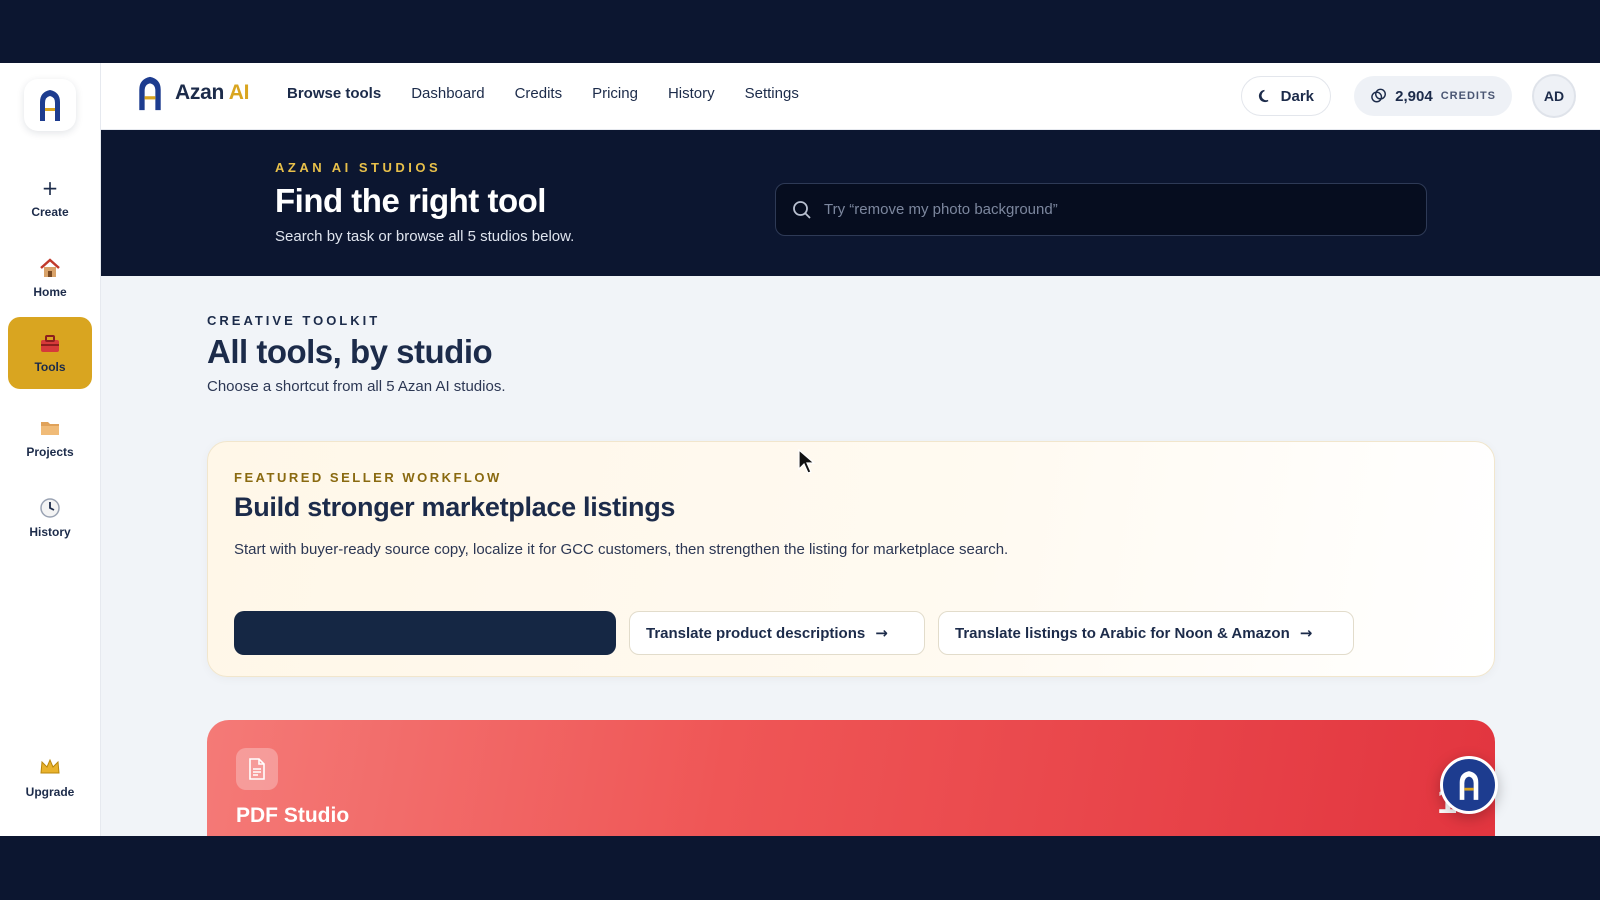  I want to click on sidebar-item-label: Create, so click(50, 212).